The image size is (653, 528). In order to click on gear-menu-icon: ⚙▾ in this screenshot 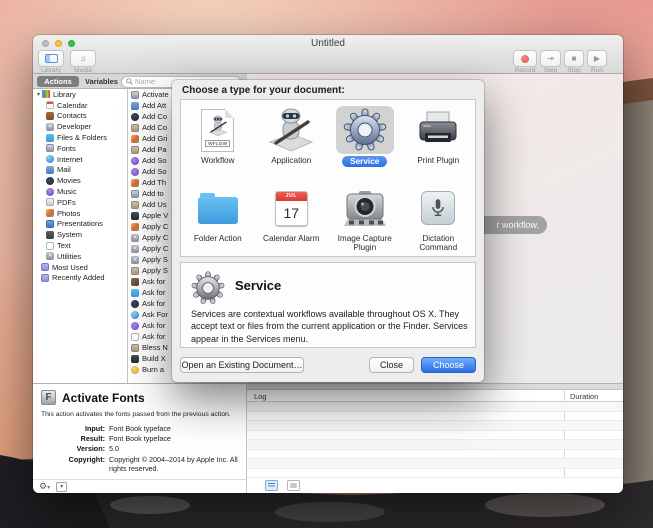, I will do `click(44, 487)`.